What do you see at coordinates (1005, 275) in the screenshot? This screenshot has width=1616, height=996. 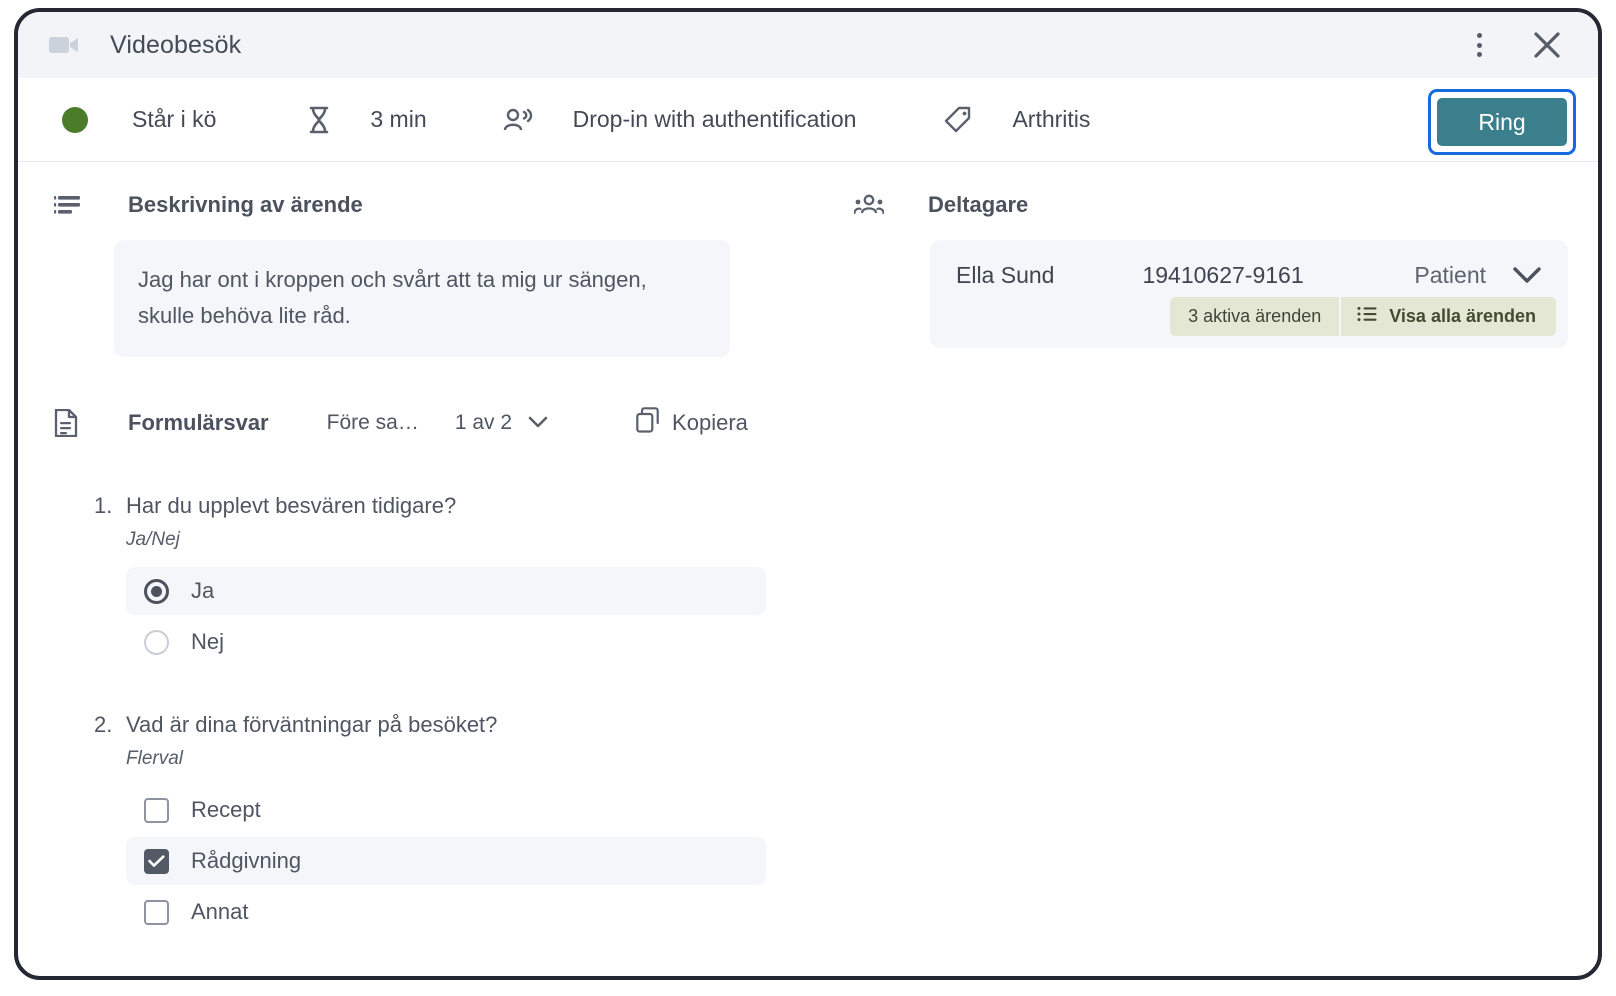 I see `participant-name: Ella Sund` at bounding box center [1005, 275].